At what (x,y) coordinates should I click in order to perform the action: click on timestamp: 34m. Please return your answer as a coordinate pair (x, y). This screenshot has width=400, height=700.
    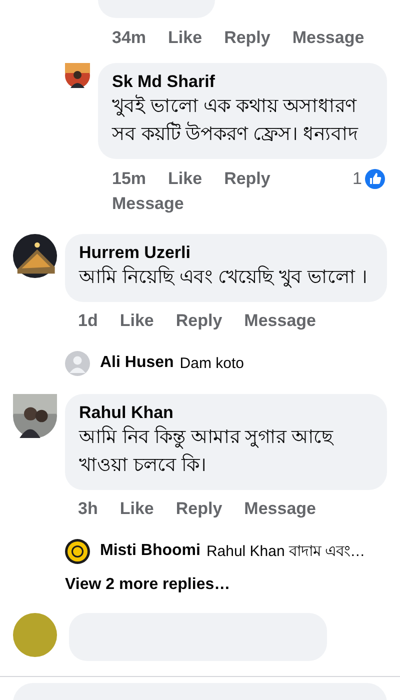
    Looking at the image, I should click on (129, 38).